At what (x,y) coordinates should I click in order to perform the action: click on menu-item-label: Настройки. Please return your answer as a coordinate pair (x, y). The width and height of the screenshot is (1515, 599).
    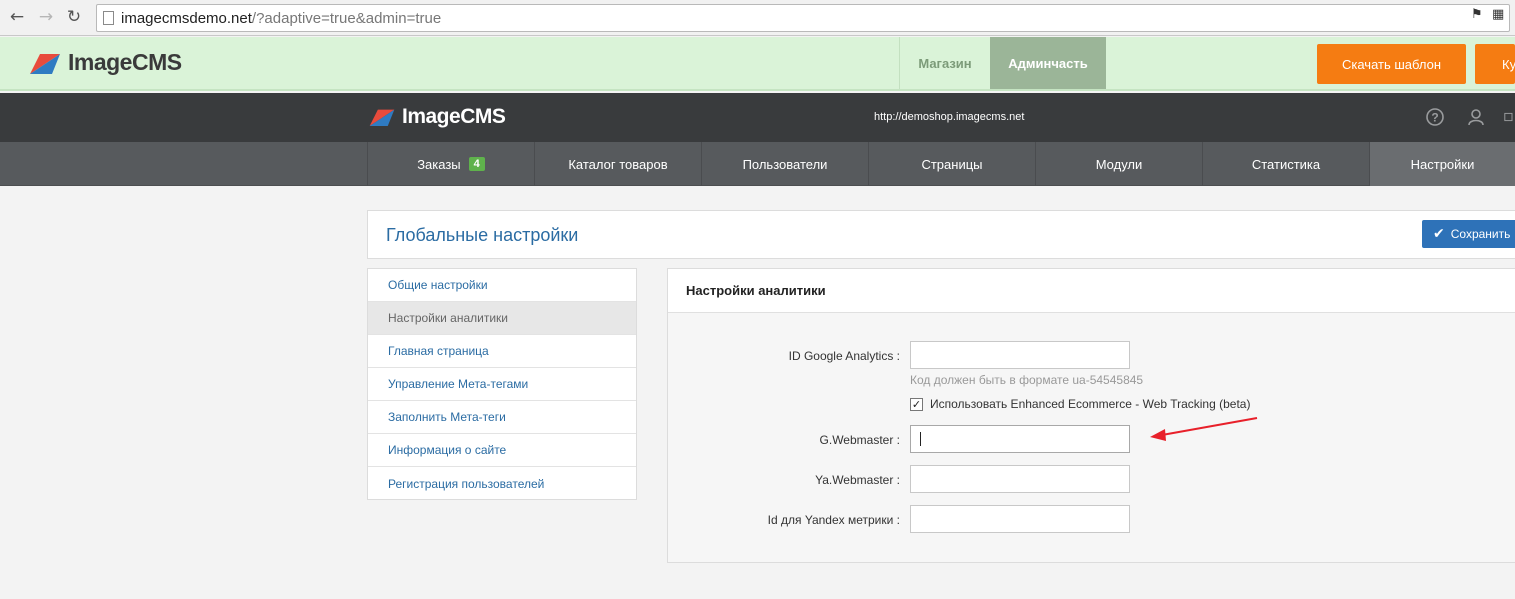
    Looking at the image, I should click on (1442, 164).